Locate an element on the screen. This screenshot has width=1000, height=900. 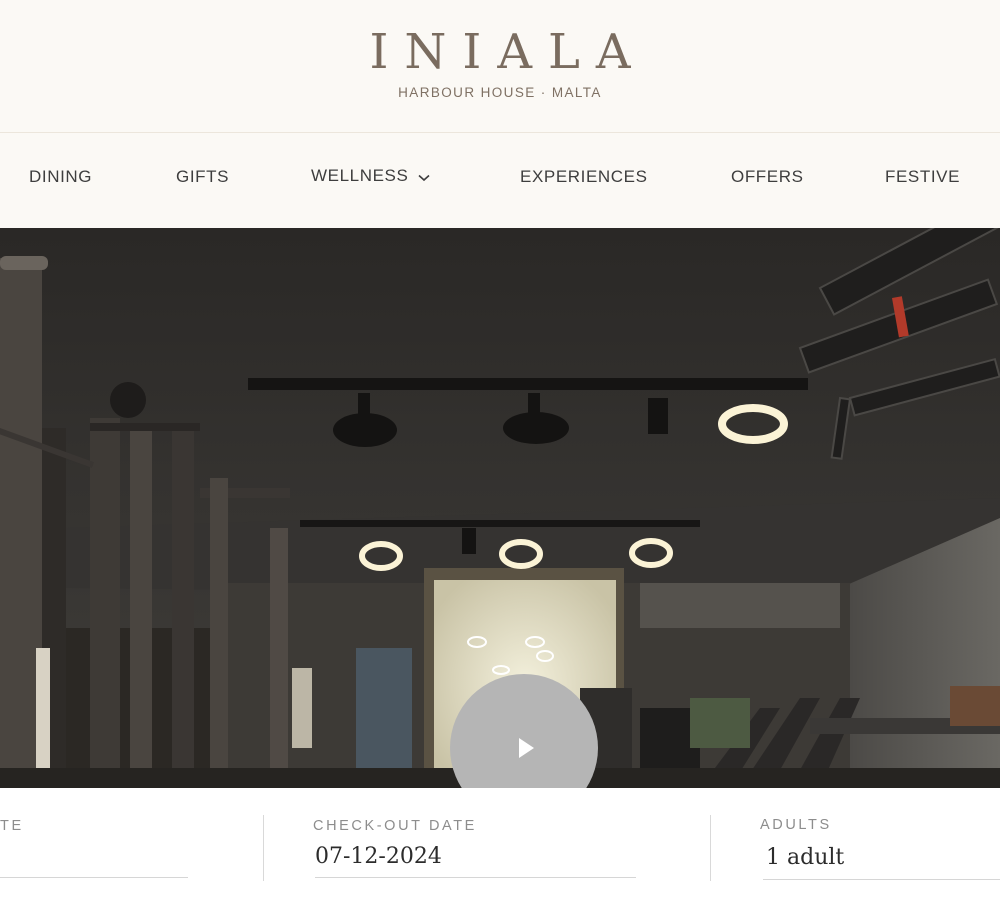
brand-logo: INIALA is located at coordinates (500, 52).